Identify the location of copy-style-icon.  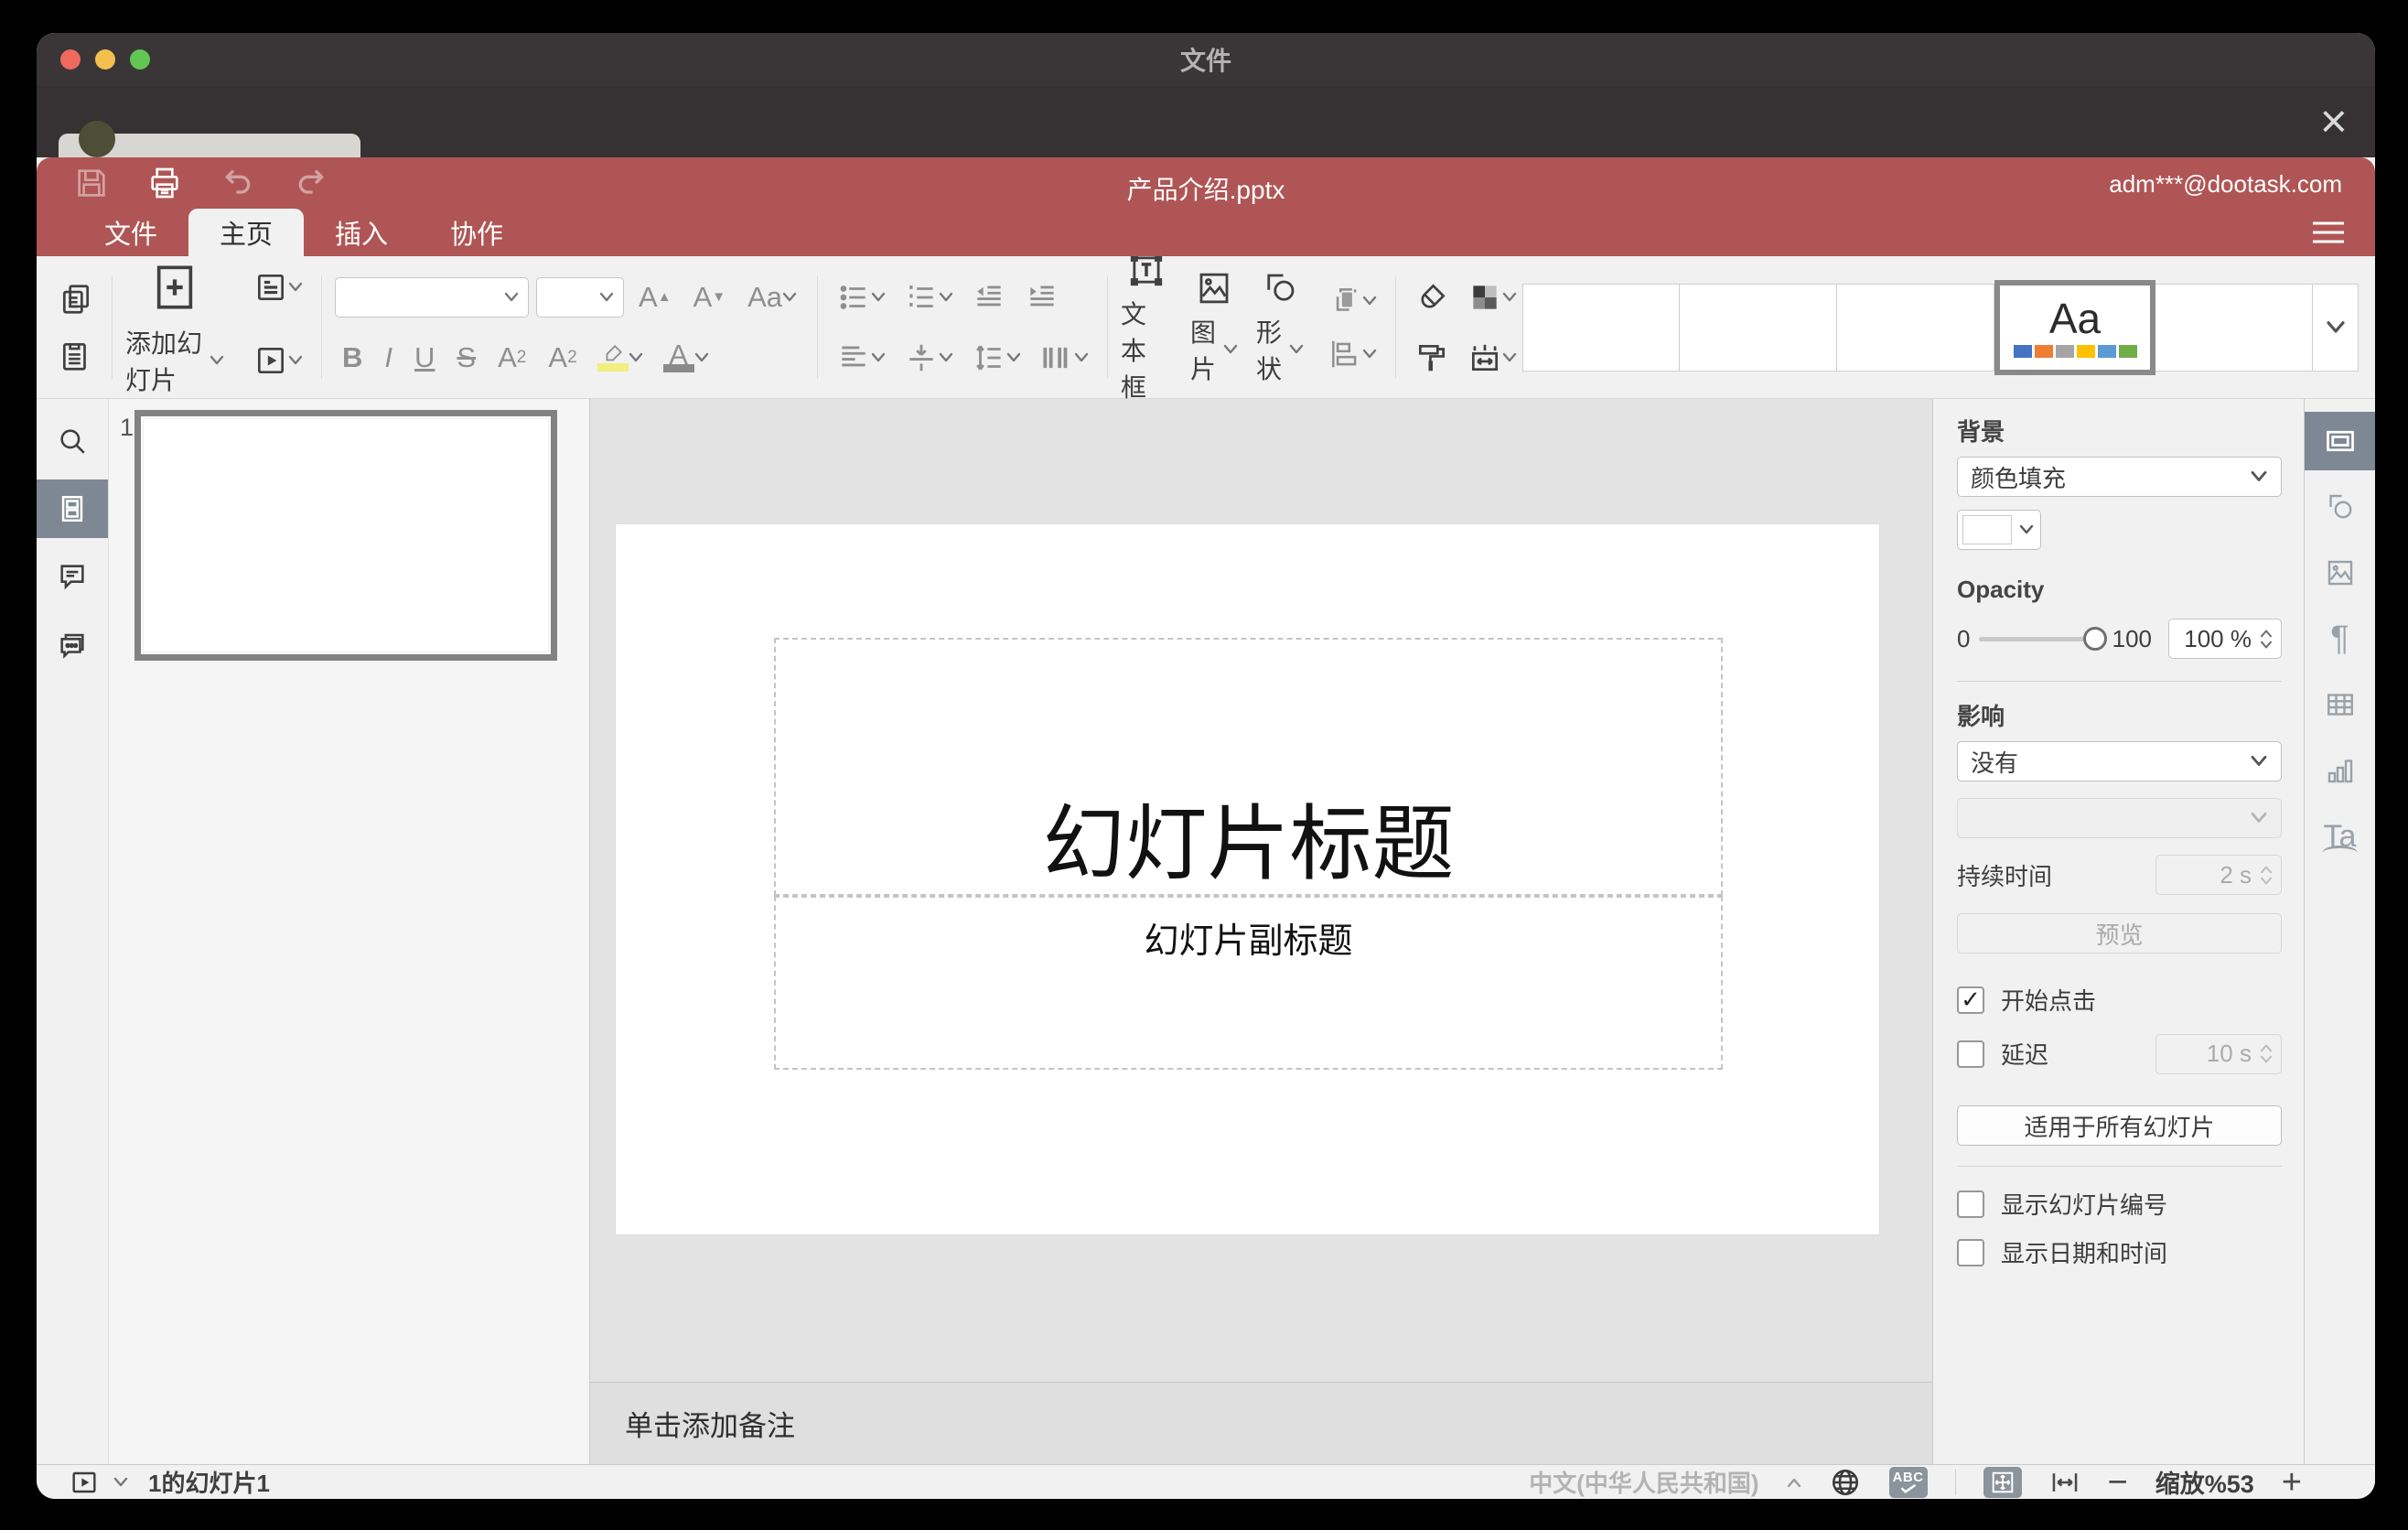
(1432, 358).